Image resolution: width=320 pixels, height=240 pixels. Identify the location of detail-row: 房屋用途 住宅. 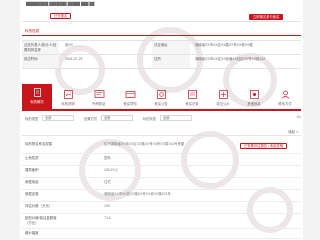
(161, 184).